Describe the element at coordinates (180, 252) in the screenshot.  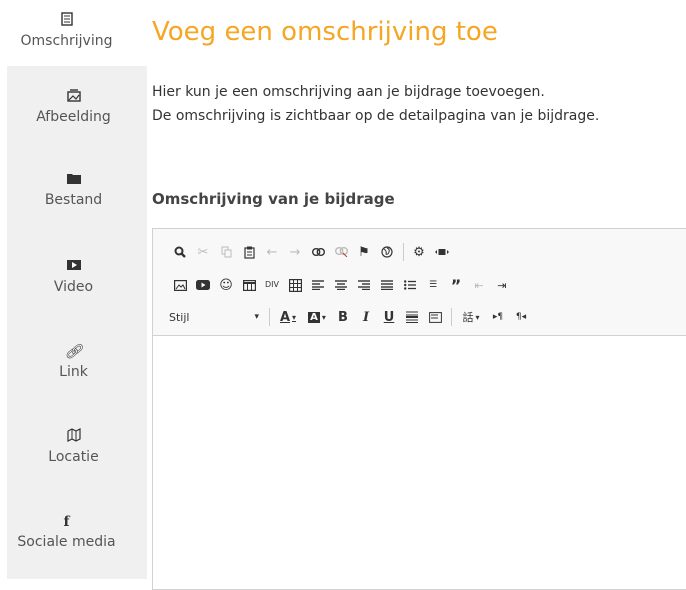
I see `search-icon` at that location.